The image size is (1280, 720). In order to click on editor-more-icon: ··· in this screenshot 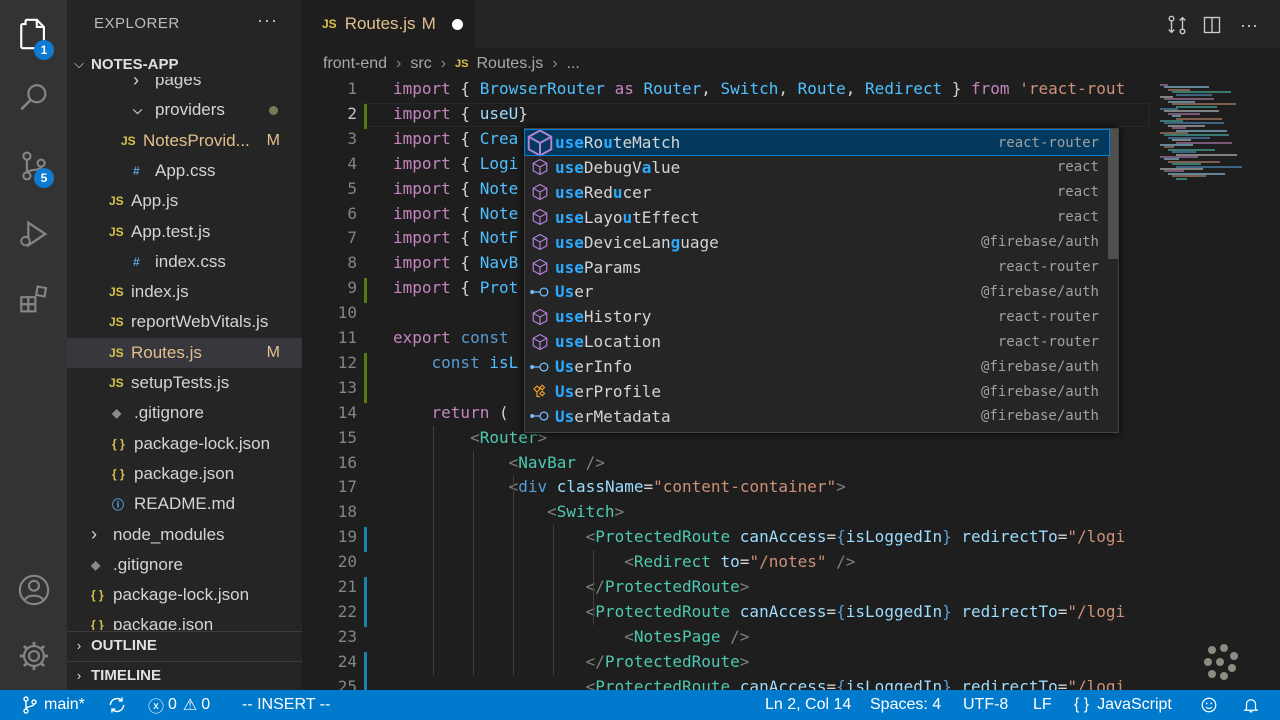, I will do `click(1249, 25)`.